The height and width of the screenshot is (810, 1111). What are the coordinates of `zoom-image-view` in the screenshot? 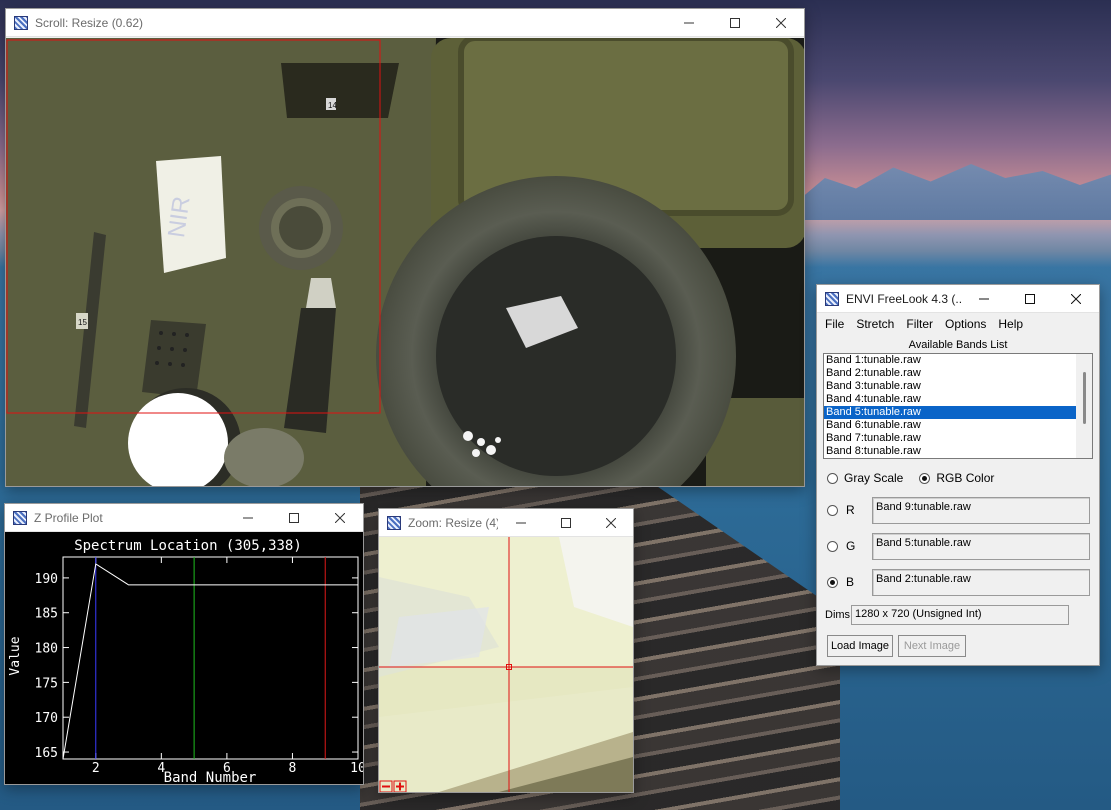 It's located at (506, 664).